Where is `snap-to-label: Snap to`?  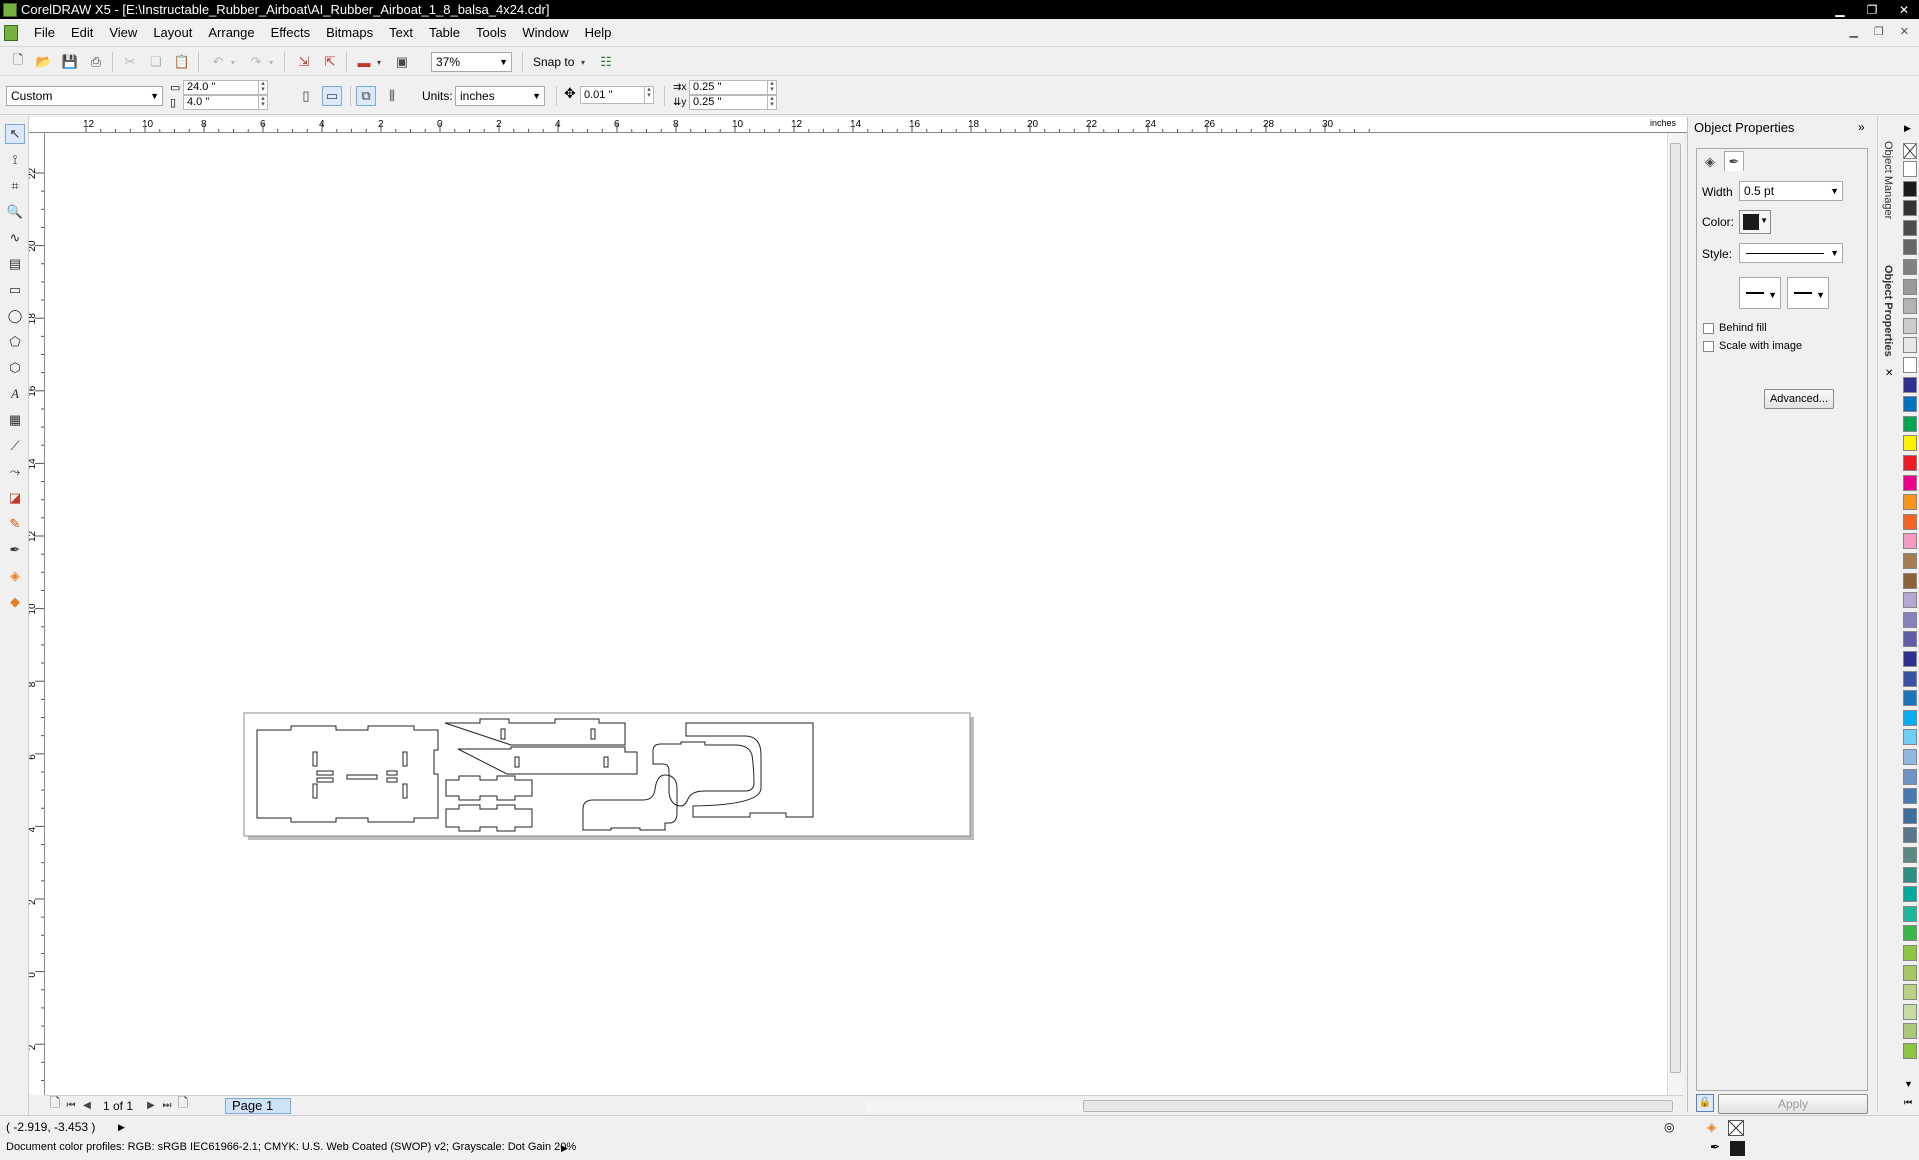 snap-to-label: Snap to is located at coordinates (553, 62).